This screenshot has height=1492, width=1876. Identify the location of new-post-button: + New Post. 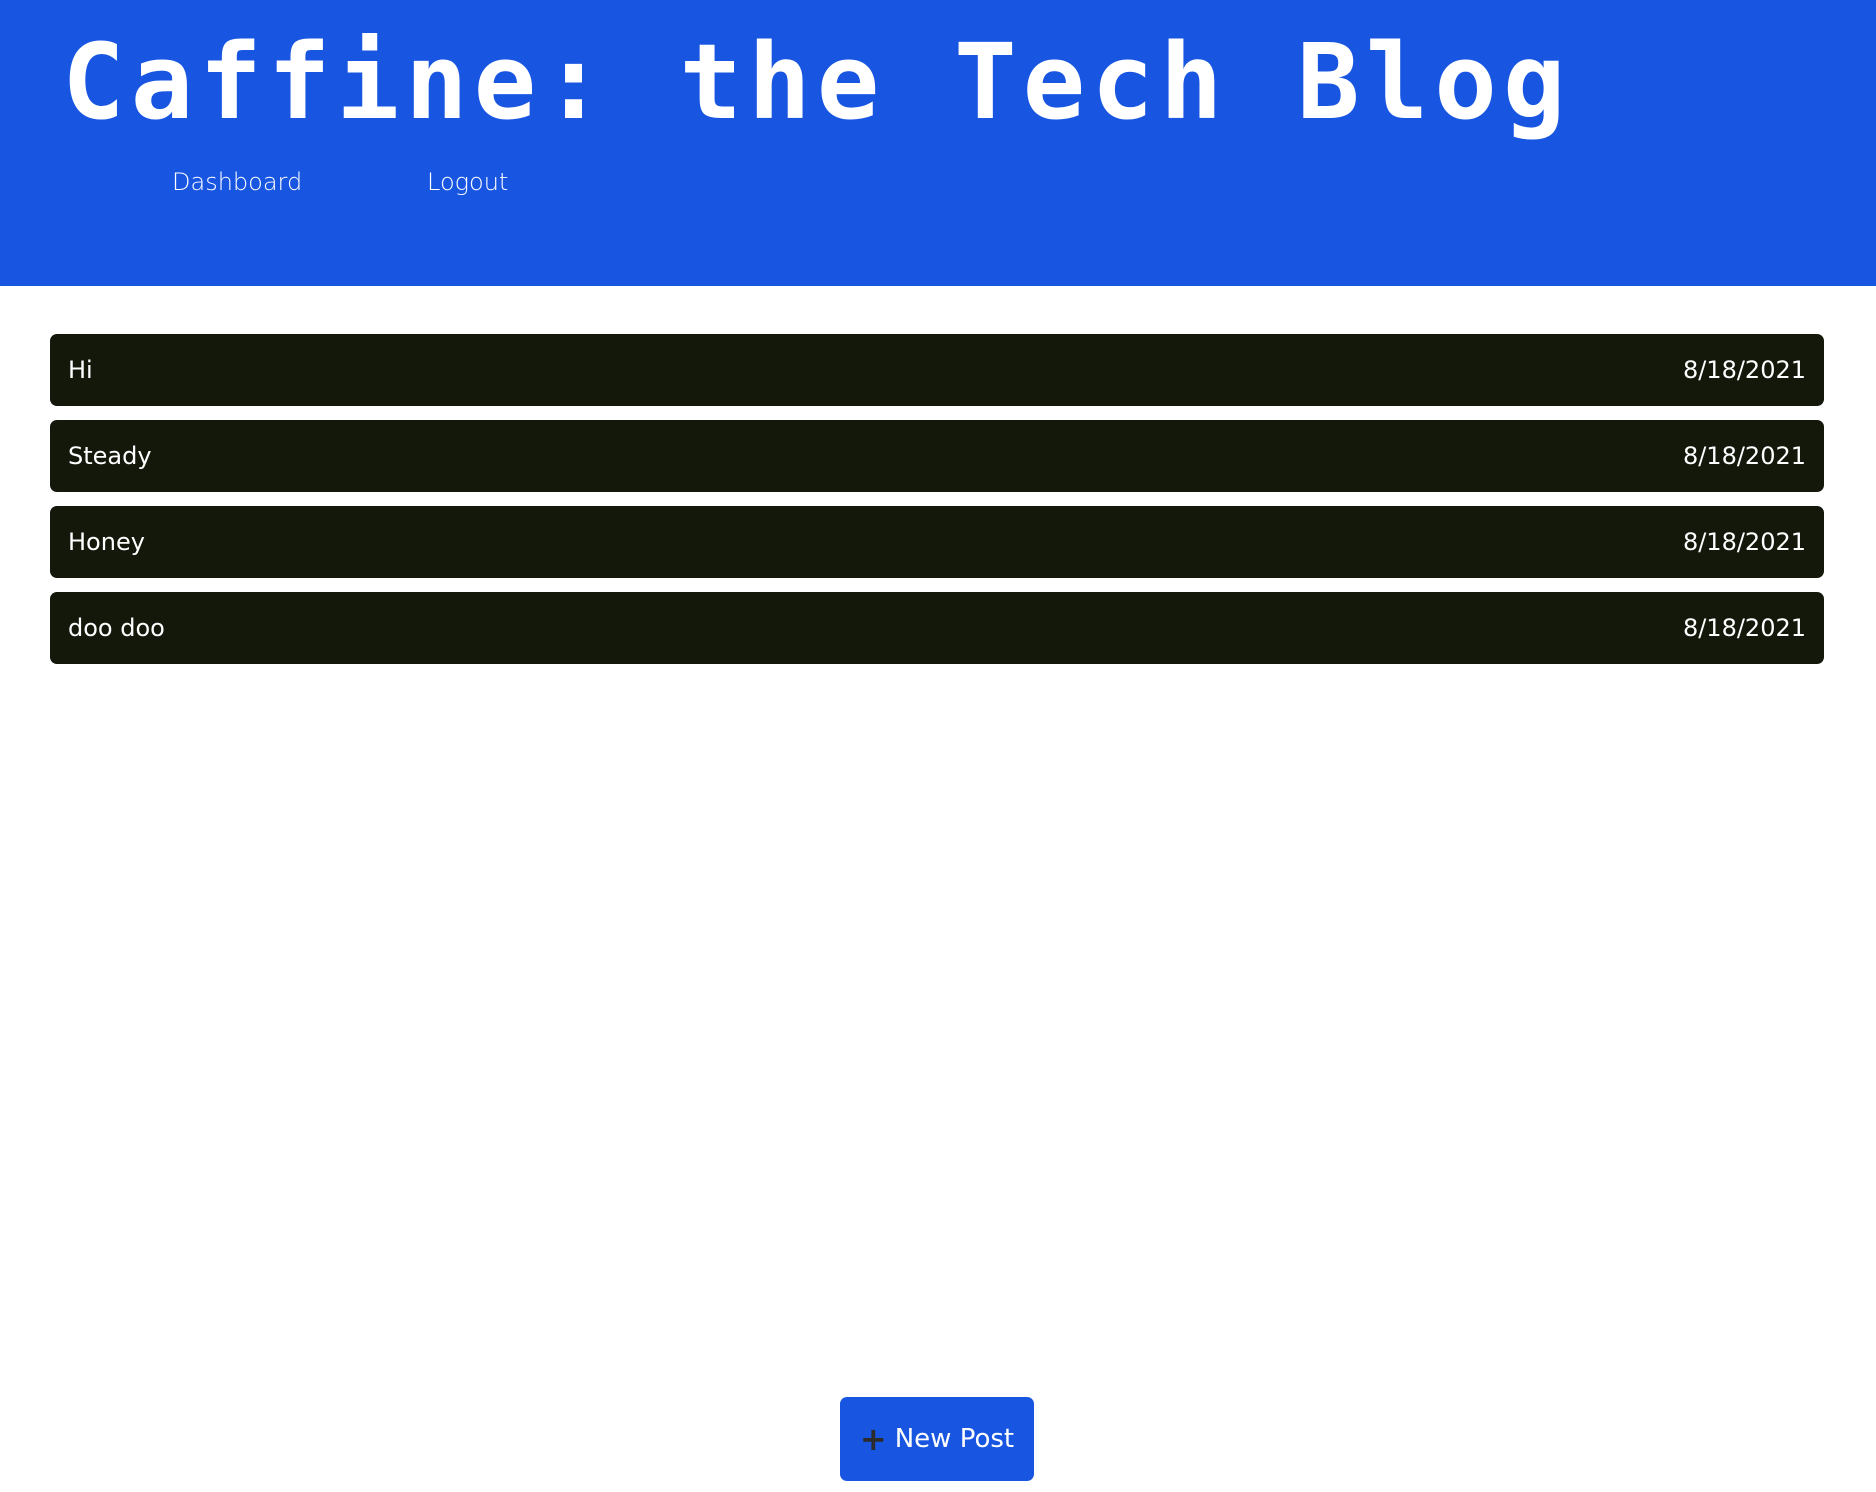
(937, 1439).